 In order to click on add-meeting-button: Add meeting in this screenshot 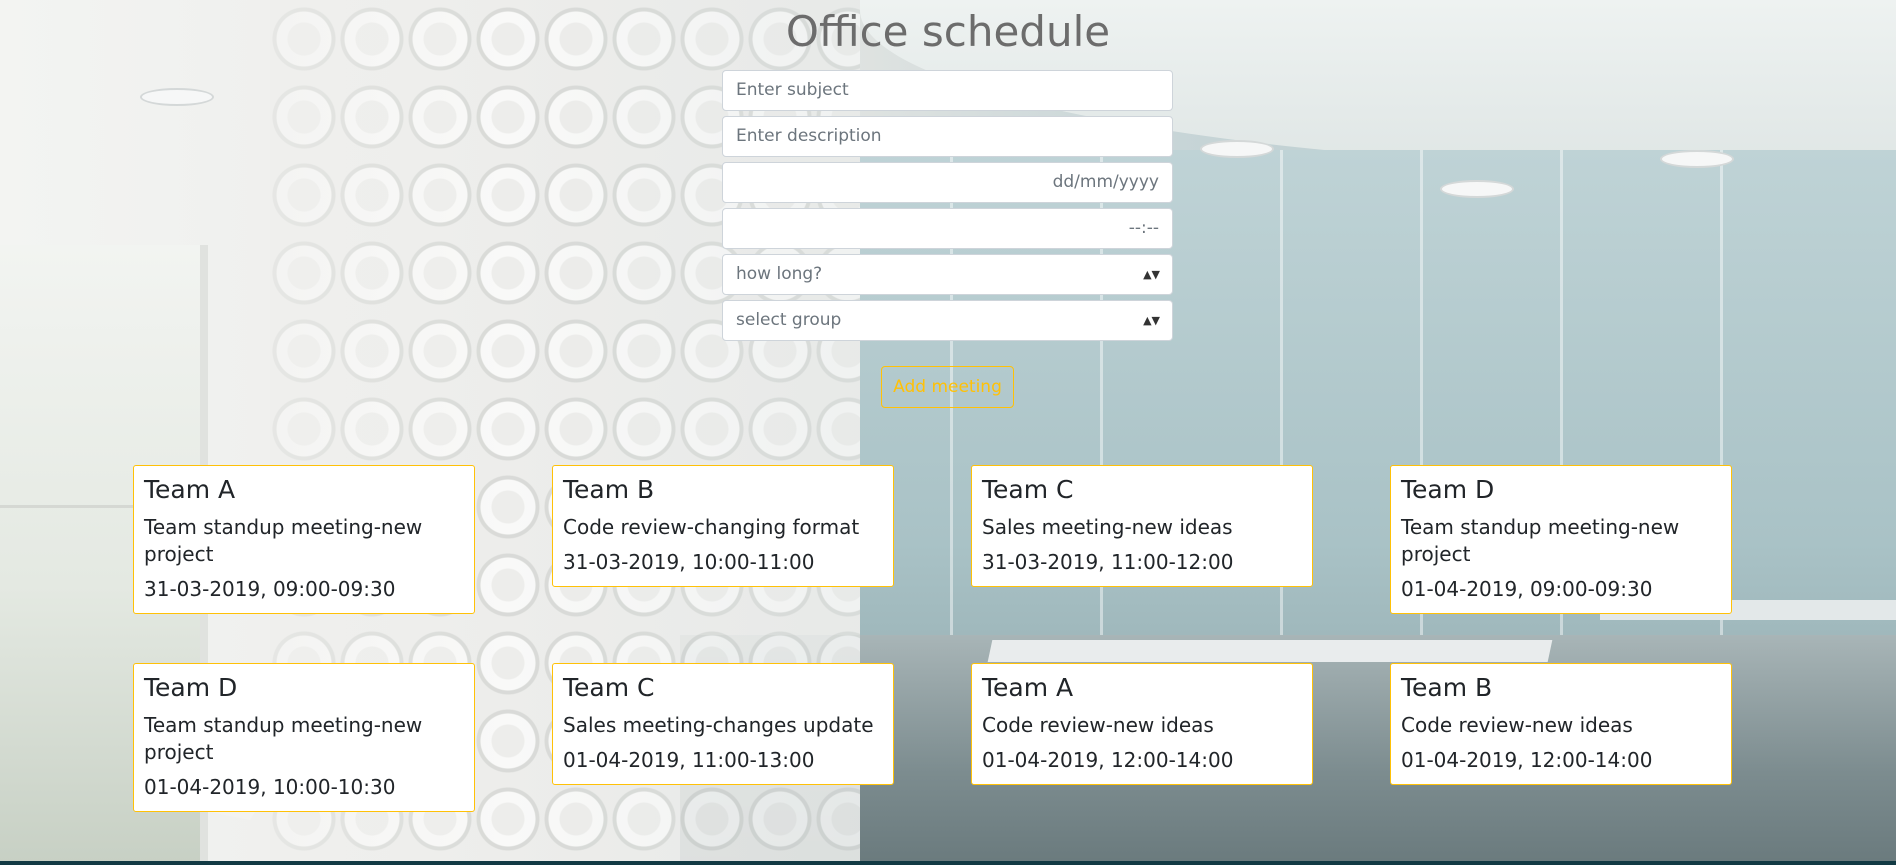, I will do `click(947, 387)`.